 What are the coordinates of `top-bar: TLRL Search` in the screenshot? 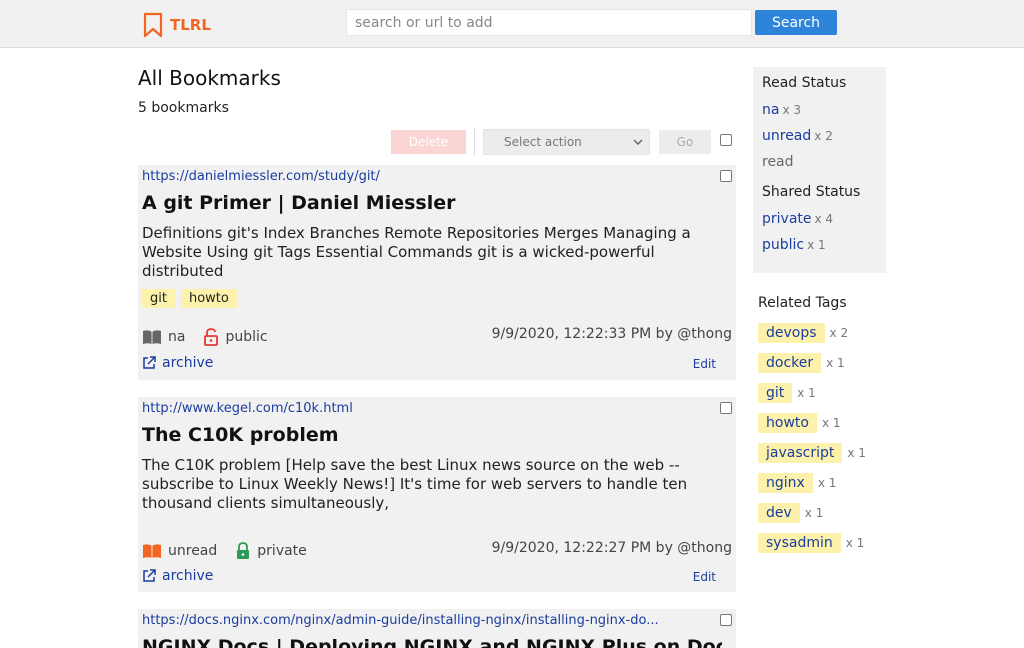 It's located at (512, 24).